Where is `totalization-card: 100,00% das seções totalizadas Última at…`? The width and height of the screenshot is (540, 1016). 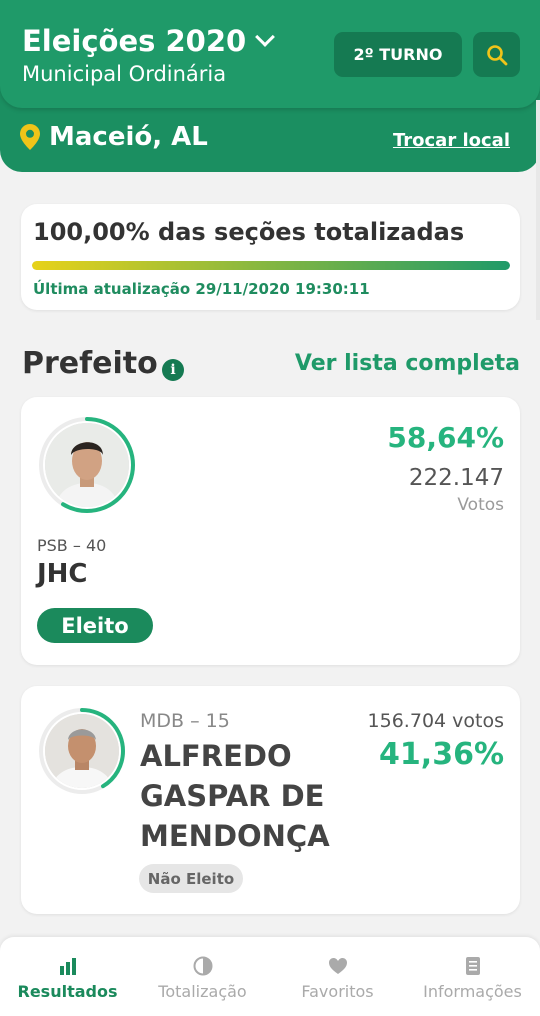
totalization-card: 100,00% das seções totalizadas Última at… is located at coordinates (270, 257).